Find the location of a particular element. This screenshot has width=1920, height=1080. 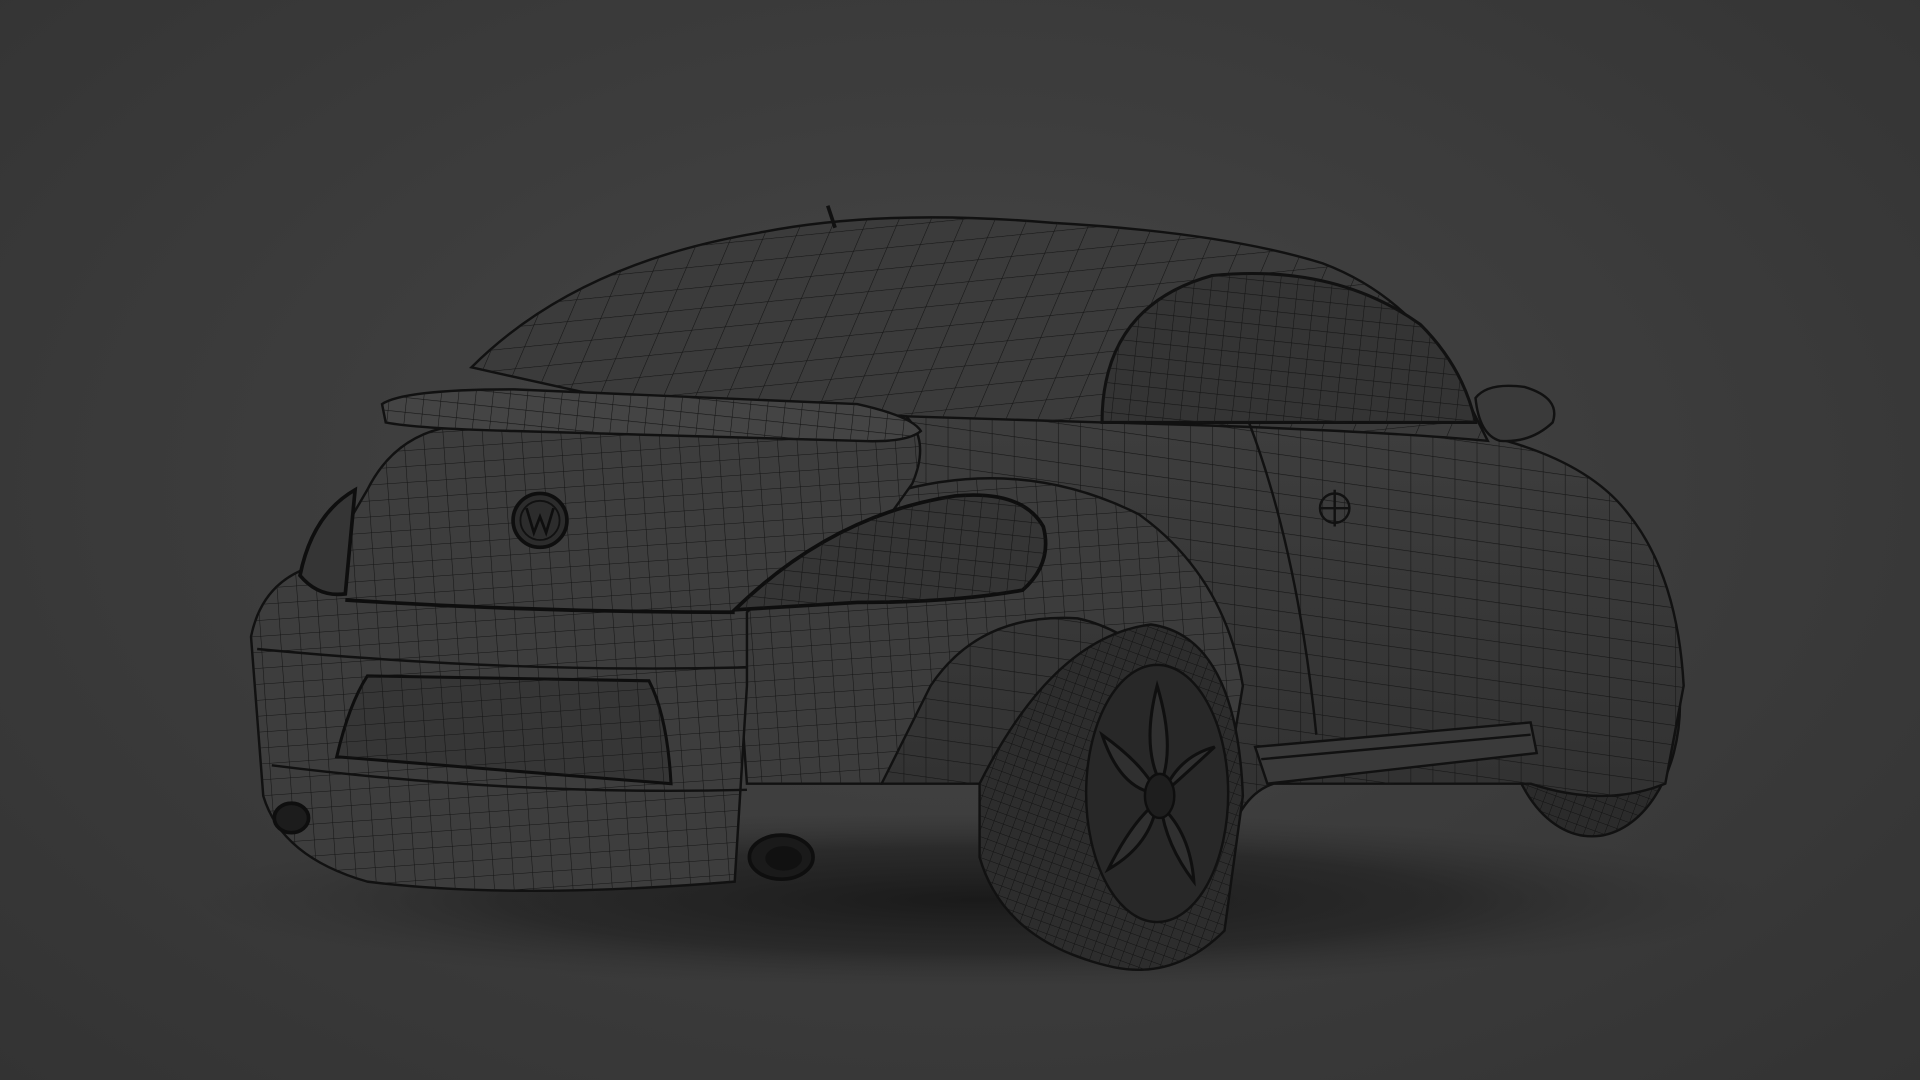

left-exhaust is located at coordinates (291, 818).